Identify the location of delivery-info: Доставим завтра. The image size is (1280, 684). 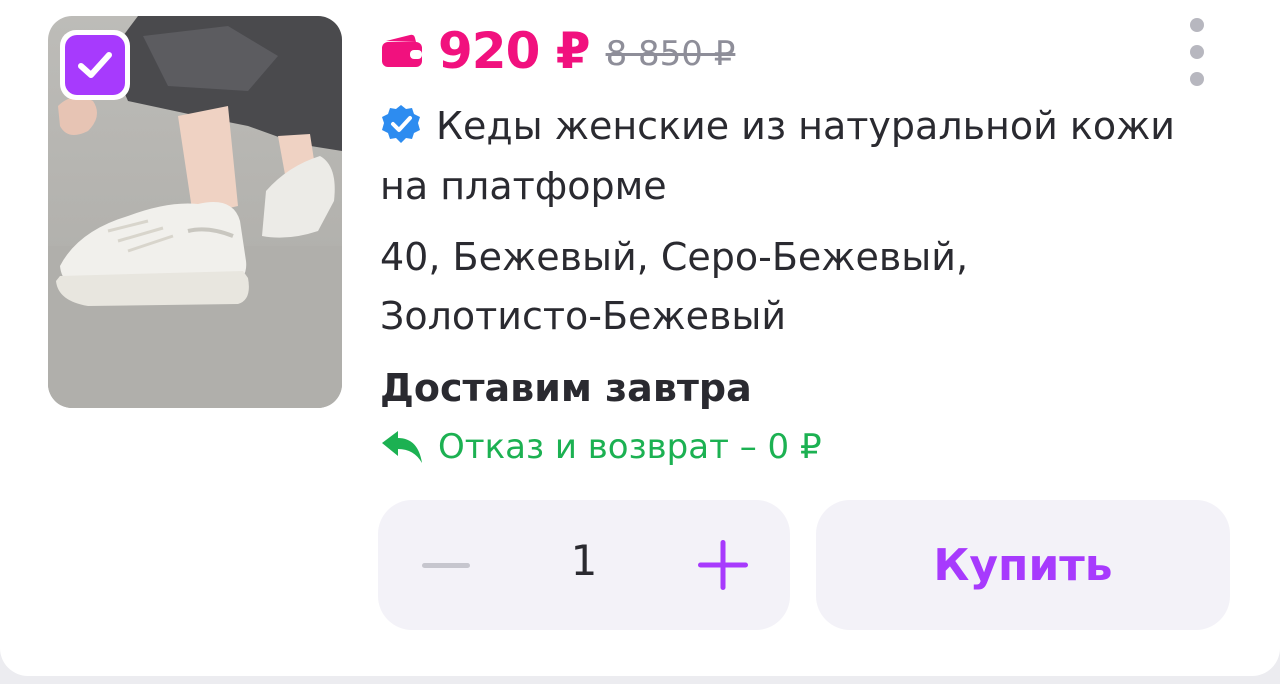
(566, 388).